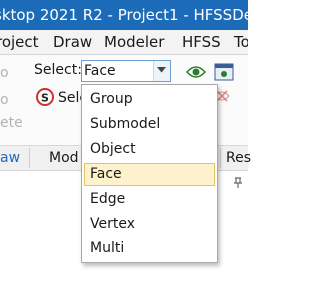 Image resolution: width=320 pixels, height=284 pixels. I want to click on window-title: sktop 2021 R2 - Project1 - HFSSDe, so click(124, 15).